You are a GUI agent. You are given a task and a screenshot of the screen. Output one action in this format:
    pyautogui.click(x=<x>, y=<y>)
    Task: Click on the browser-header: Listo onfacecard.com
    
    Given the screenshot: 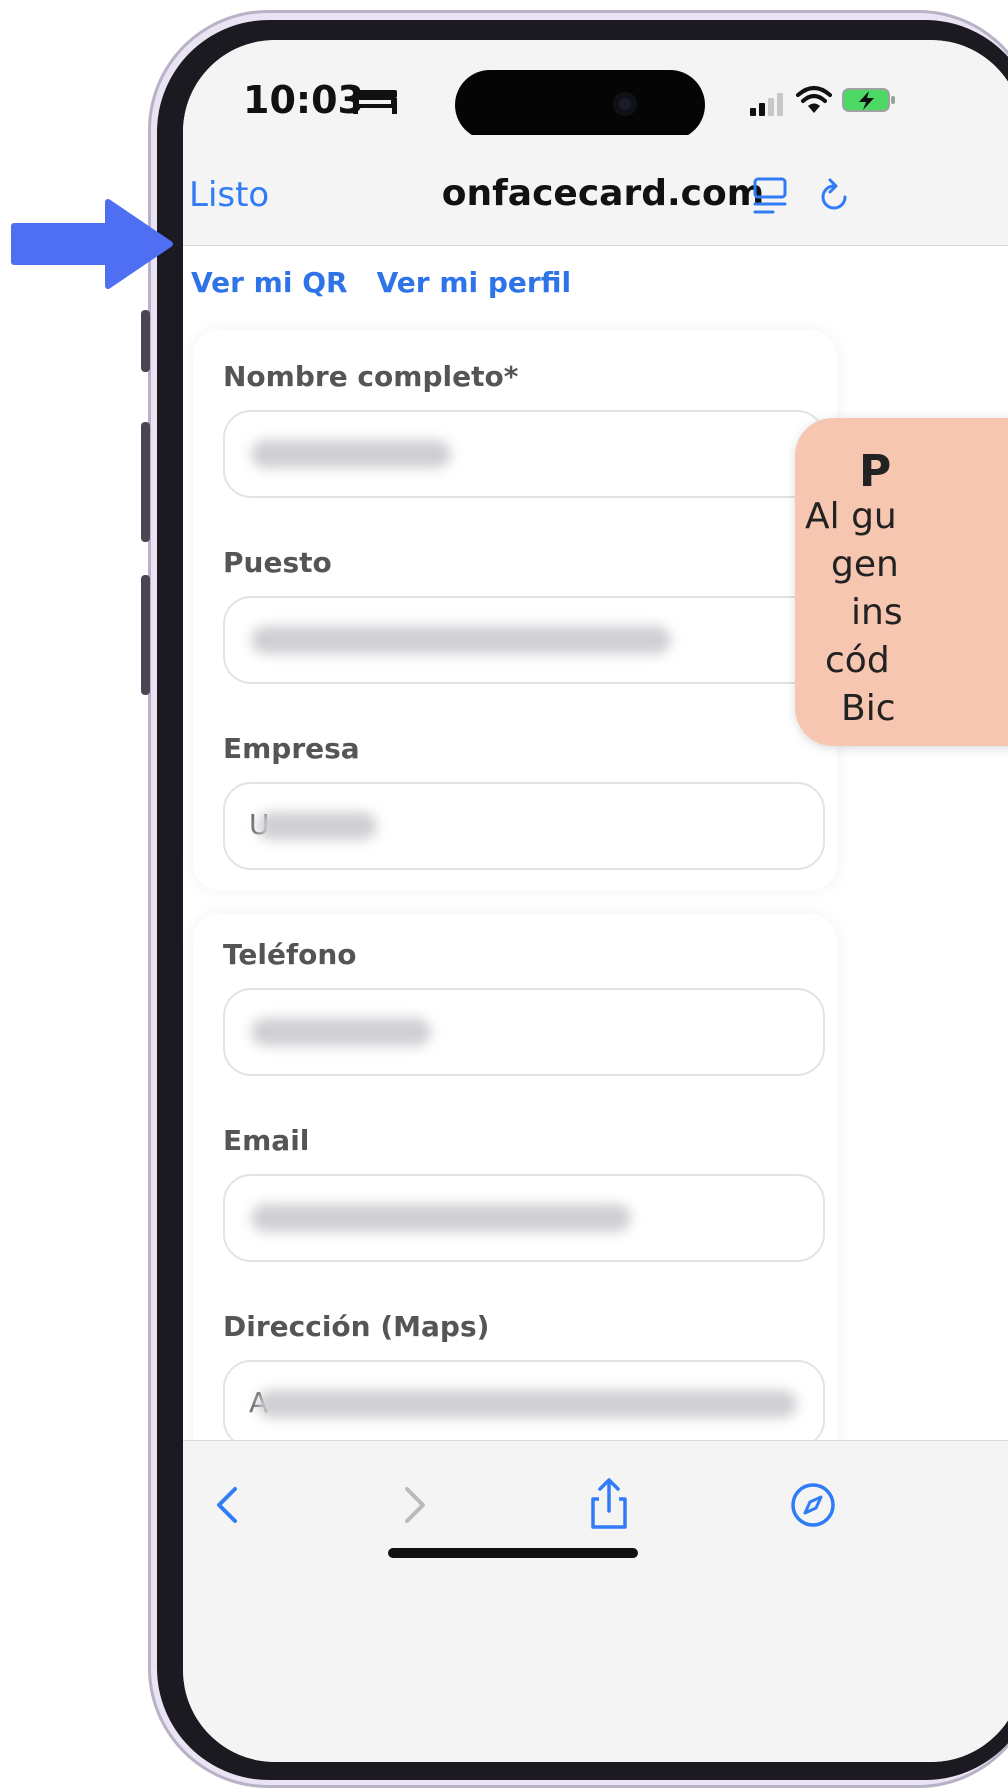 What is the action you would take?
    pyautogui.click(x=595, y=190)
    